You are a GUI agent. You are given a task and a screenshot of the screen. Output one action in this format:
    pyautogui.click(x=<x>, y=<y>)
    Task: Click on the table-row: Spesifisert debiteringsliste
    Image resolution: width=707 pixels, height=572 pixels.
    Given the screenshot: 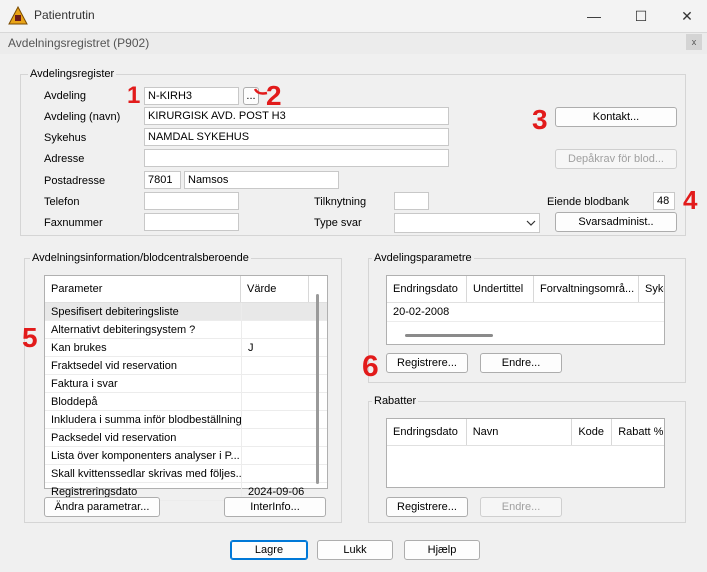 What is the action you would take?
    pyautogui.click(x=186, y=312)
    